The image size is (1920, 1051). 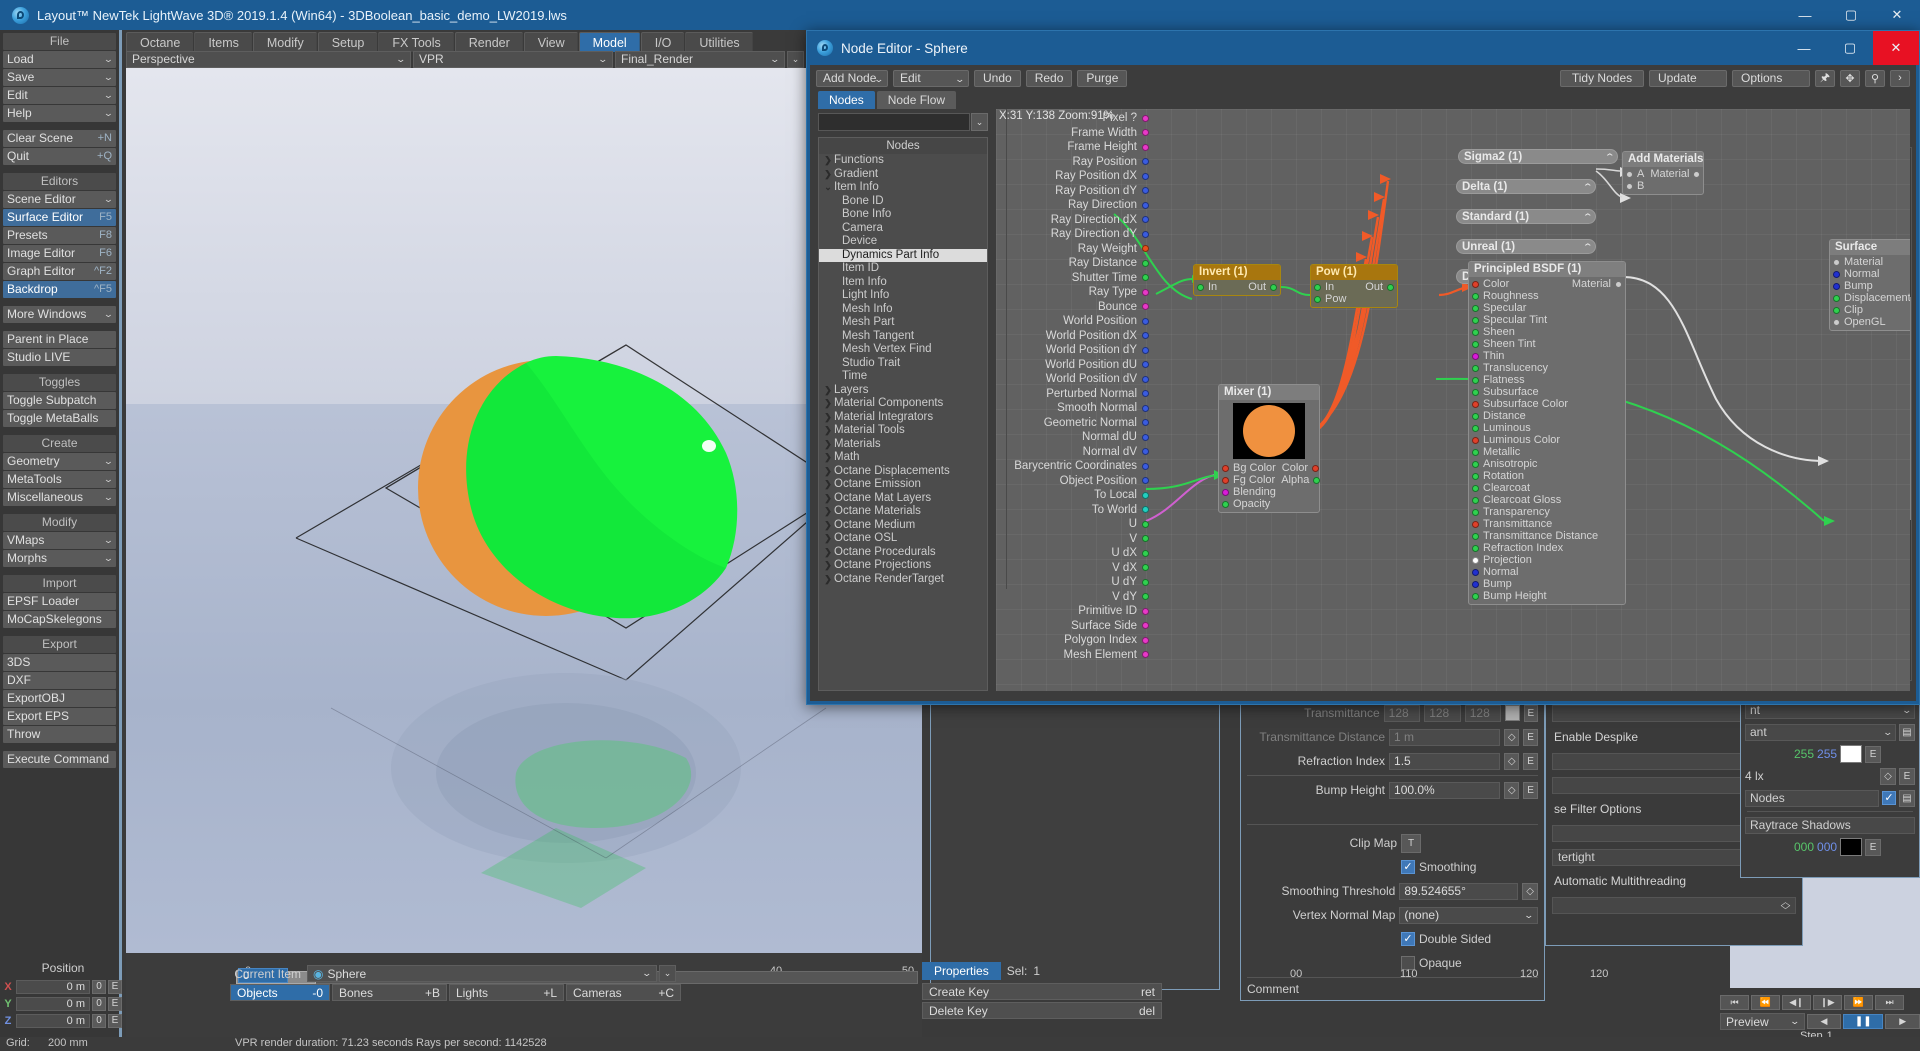 What do you see at coordinates (1354, 299) in the screenshot?
I see `node-pow-port-row: Pow` at bounding box center [1354, 299].